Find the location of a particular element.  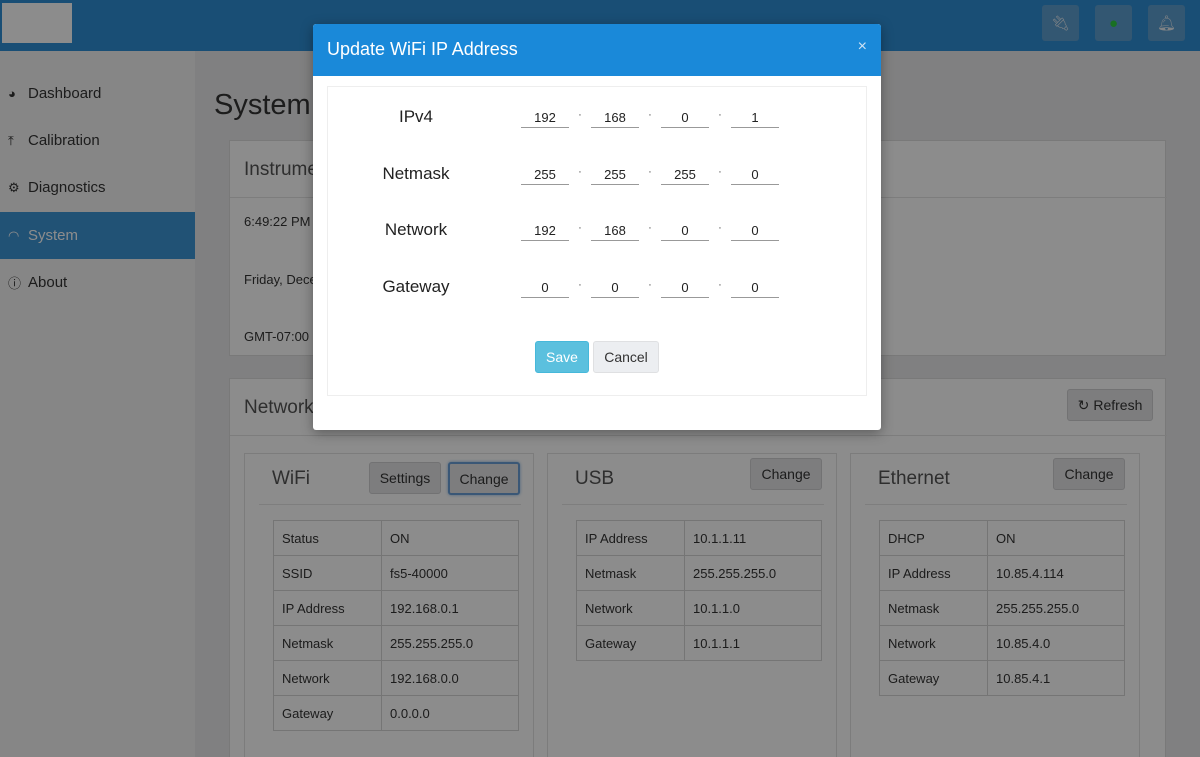

close-icon: × is located at coordinates (862, 47).